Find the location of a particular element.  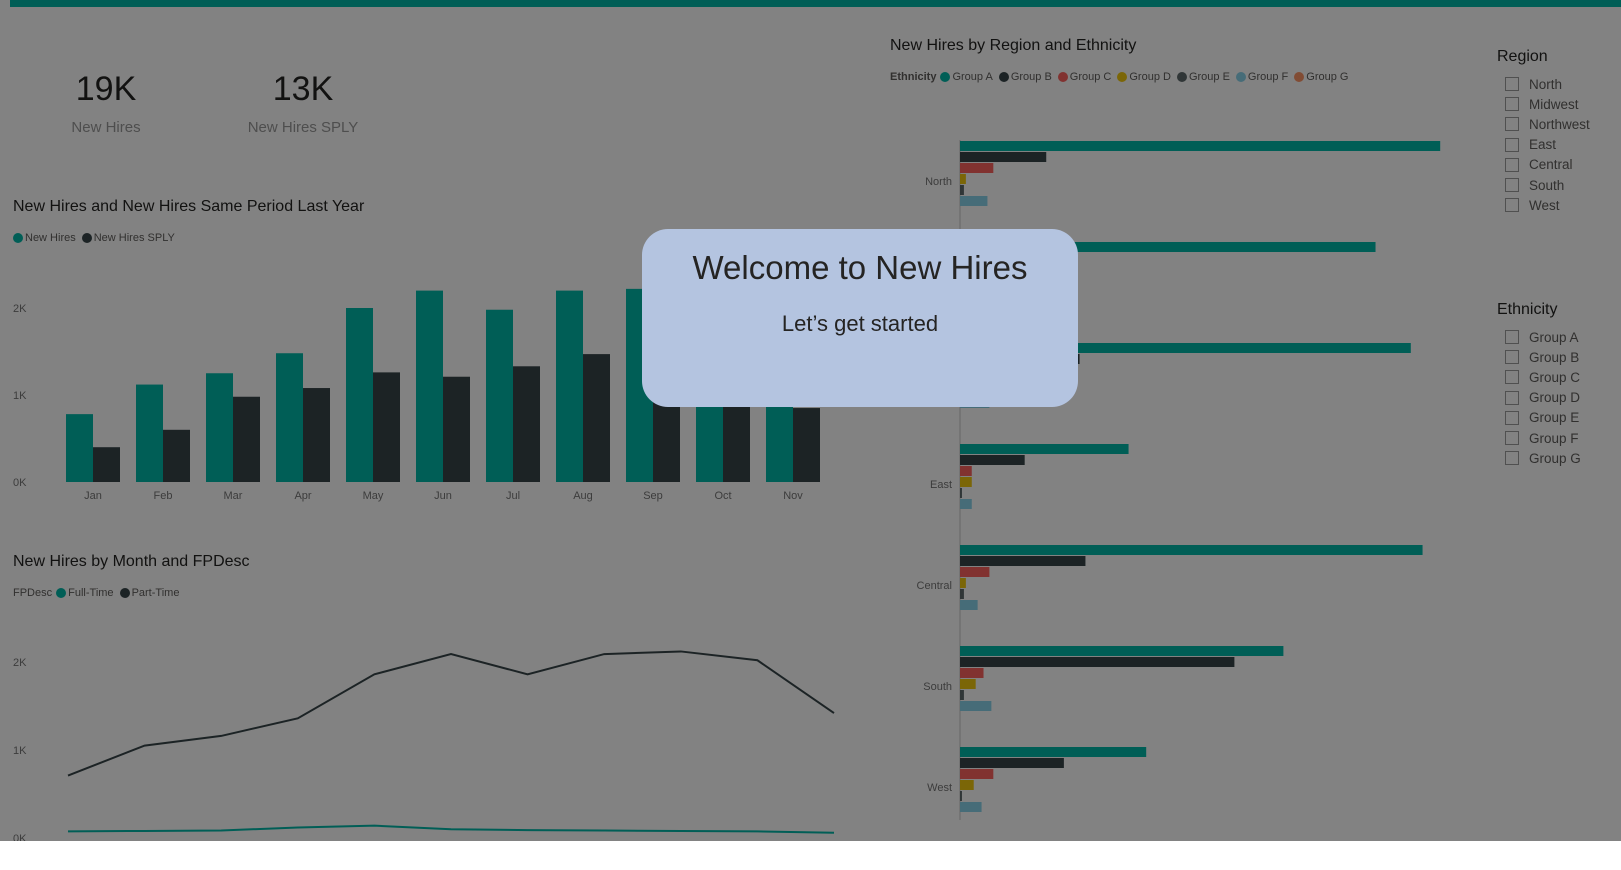

dialog-title: Welcome to New Hires is located at coordinates (860, 267).